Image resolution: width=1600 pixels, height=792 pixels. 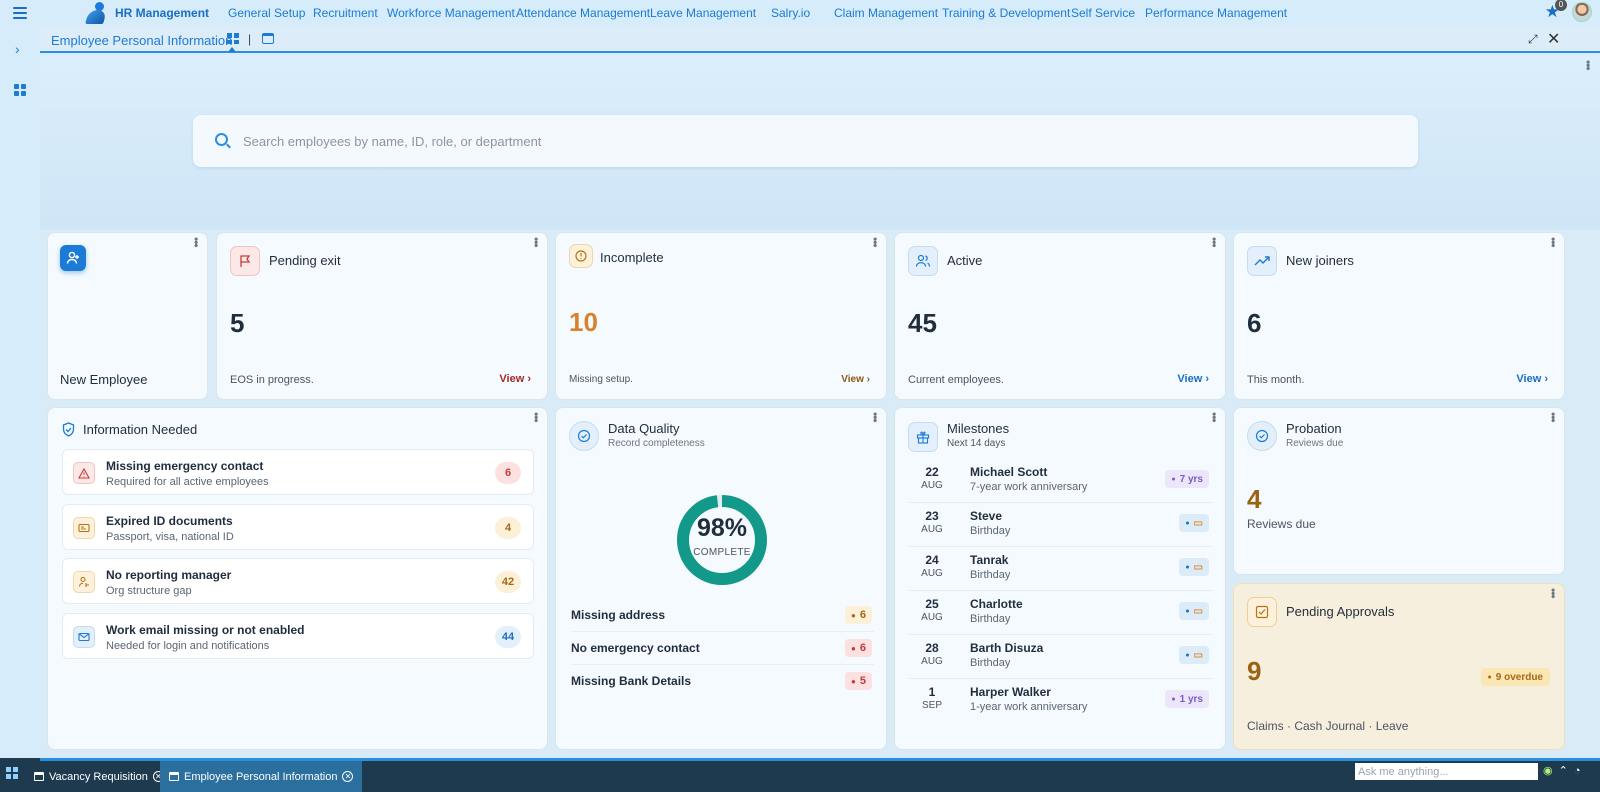 What do you see at coordinates (584, 436) in the screenshot?
I see `check-circle-icon` at bounding box center [584, 436].